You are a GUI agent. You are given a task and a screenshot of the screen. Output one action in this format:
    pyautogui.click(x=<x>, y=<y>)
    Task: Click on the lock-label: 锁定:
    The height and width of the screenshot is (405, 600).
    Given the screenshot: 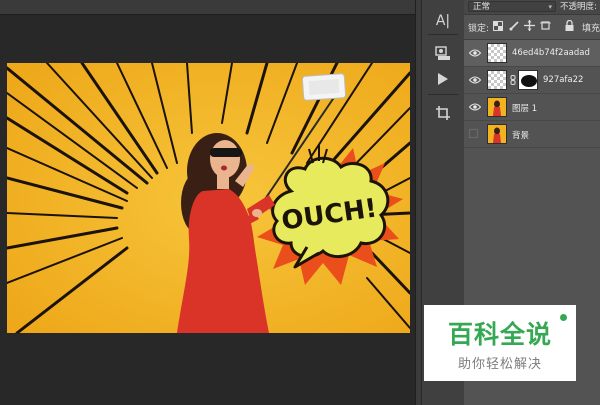 What is the action you would take?
    pyautogui.click(x=479, y=29)
    